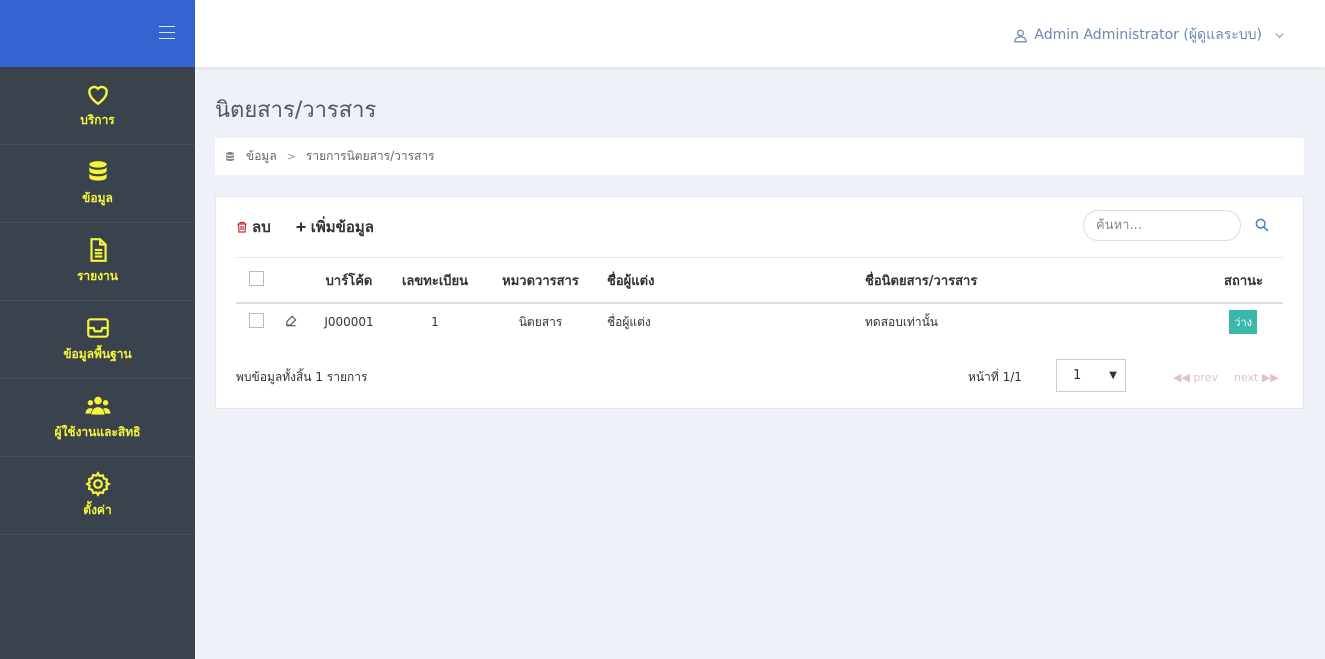  Describe the element at coordinates (1021, 35) in the screenshot. I see `user-icon` at that location.